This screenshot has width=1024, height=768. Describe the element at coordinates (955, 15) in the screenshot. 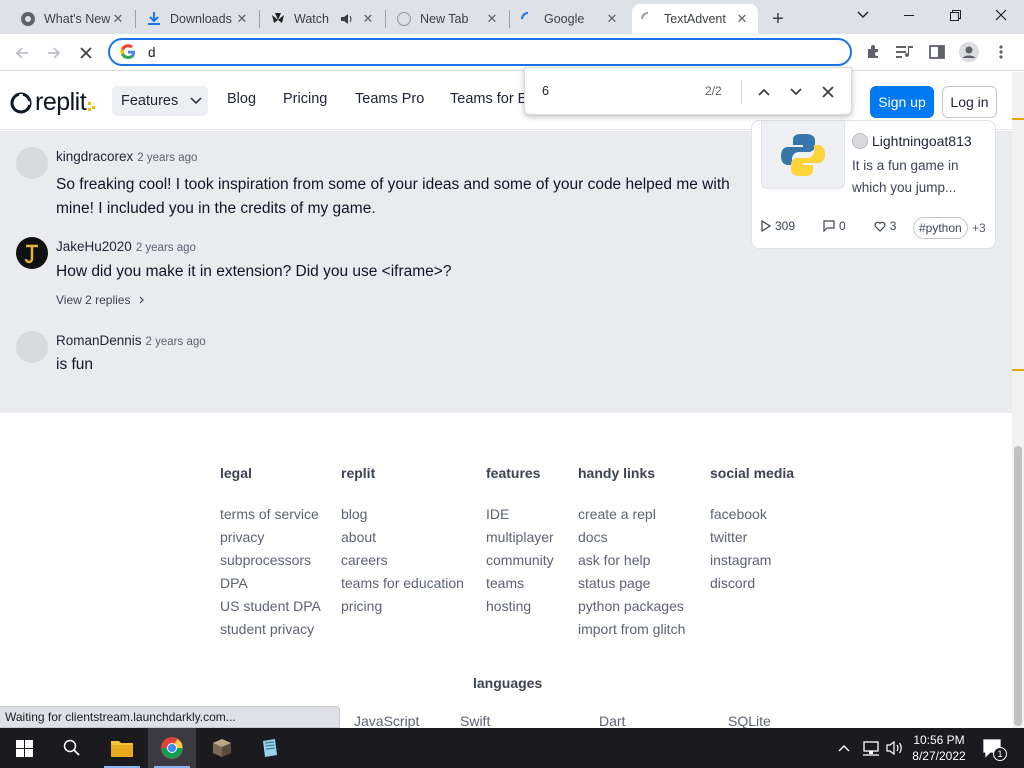

I see `restore-icon` at that location.